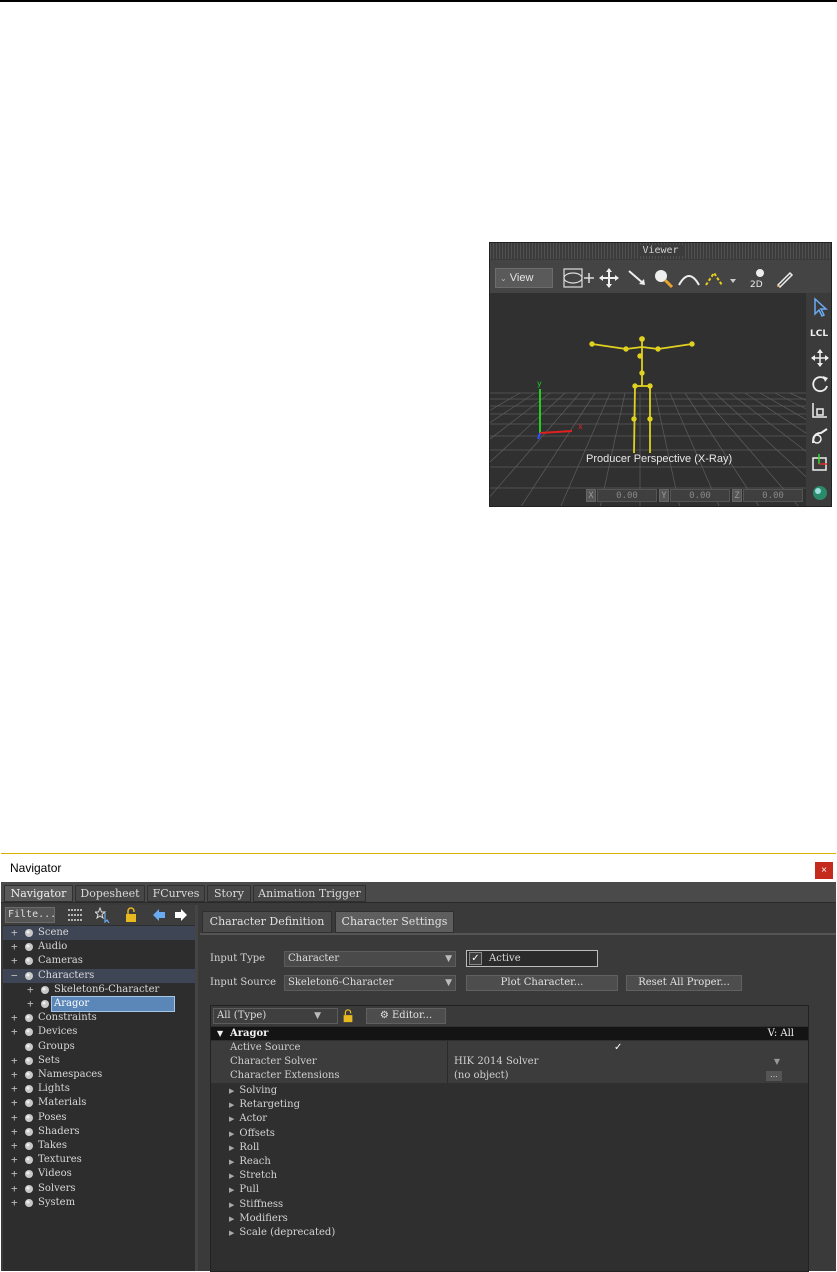 The height and width of the screenshot is (1272, 837). I want to click on tree-item-takes: + Takes, so click(99, 1146).